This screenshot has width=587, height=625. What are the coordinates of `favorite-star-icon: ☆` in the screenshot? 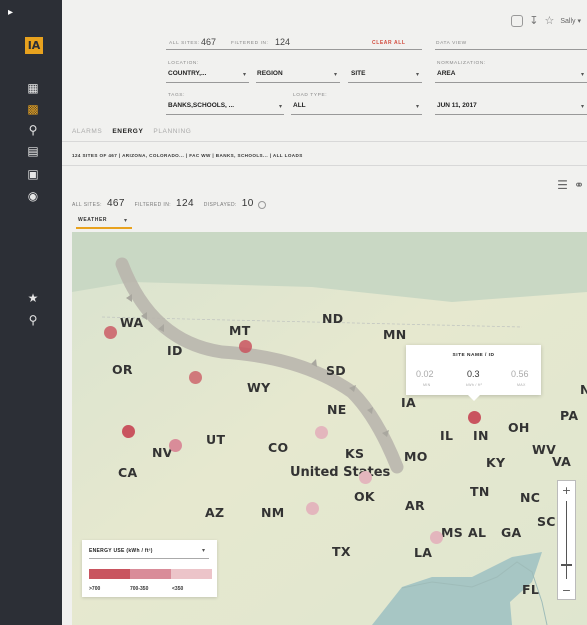 It's located at (549, 20).